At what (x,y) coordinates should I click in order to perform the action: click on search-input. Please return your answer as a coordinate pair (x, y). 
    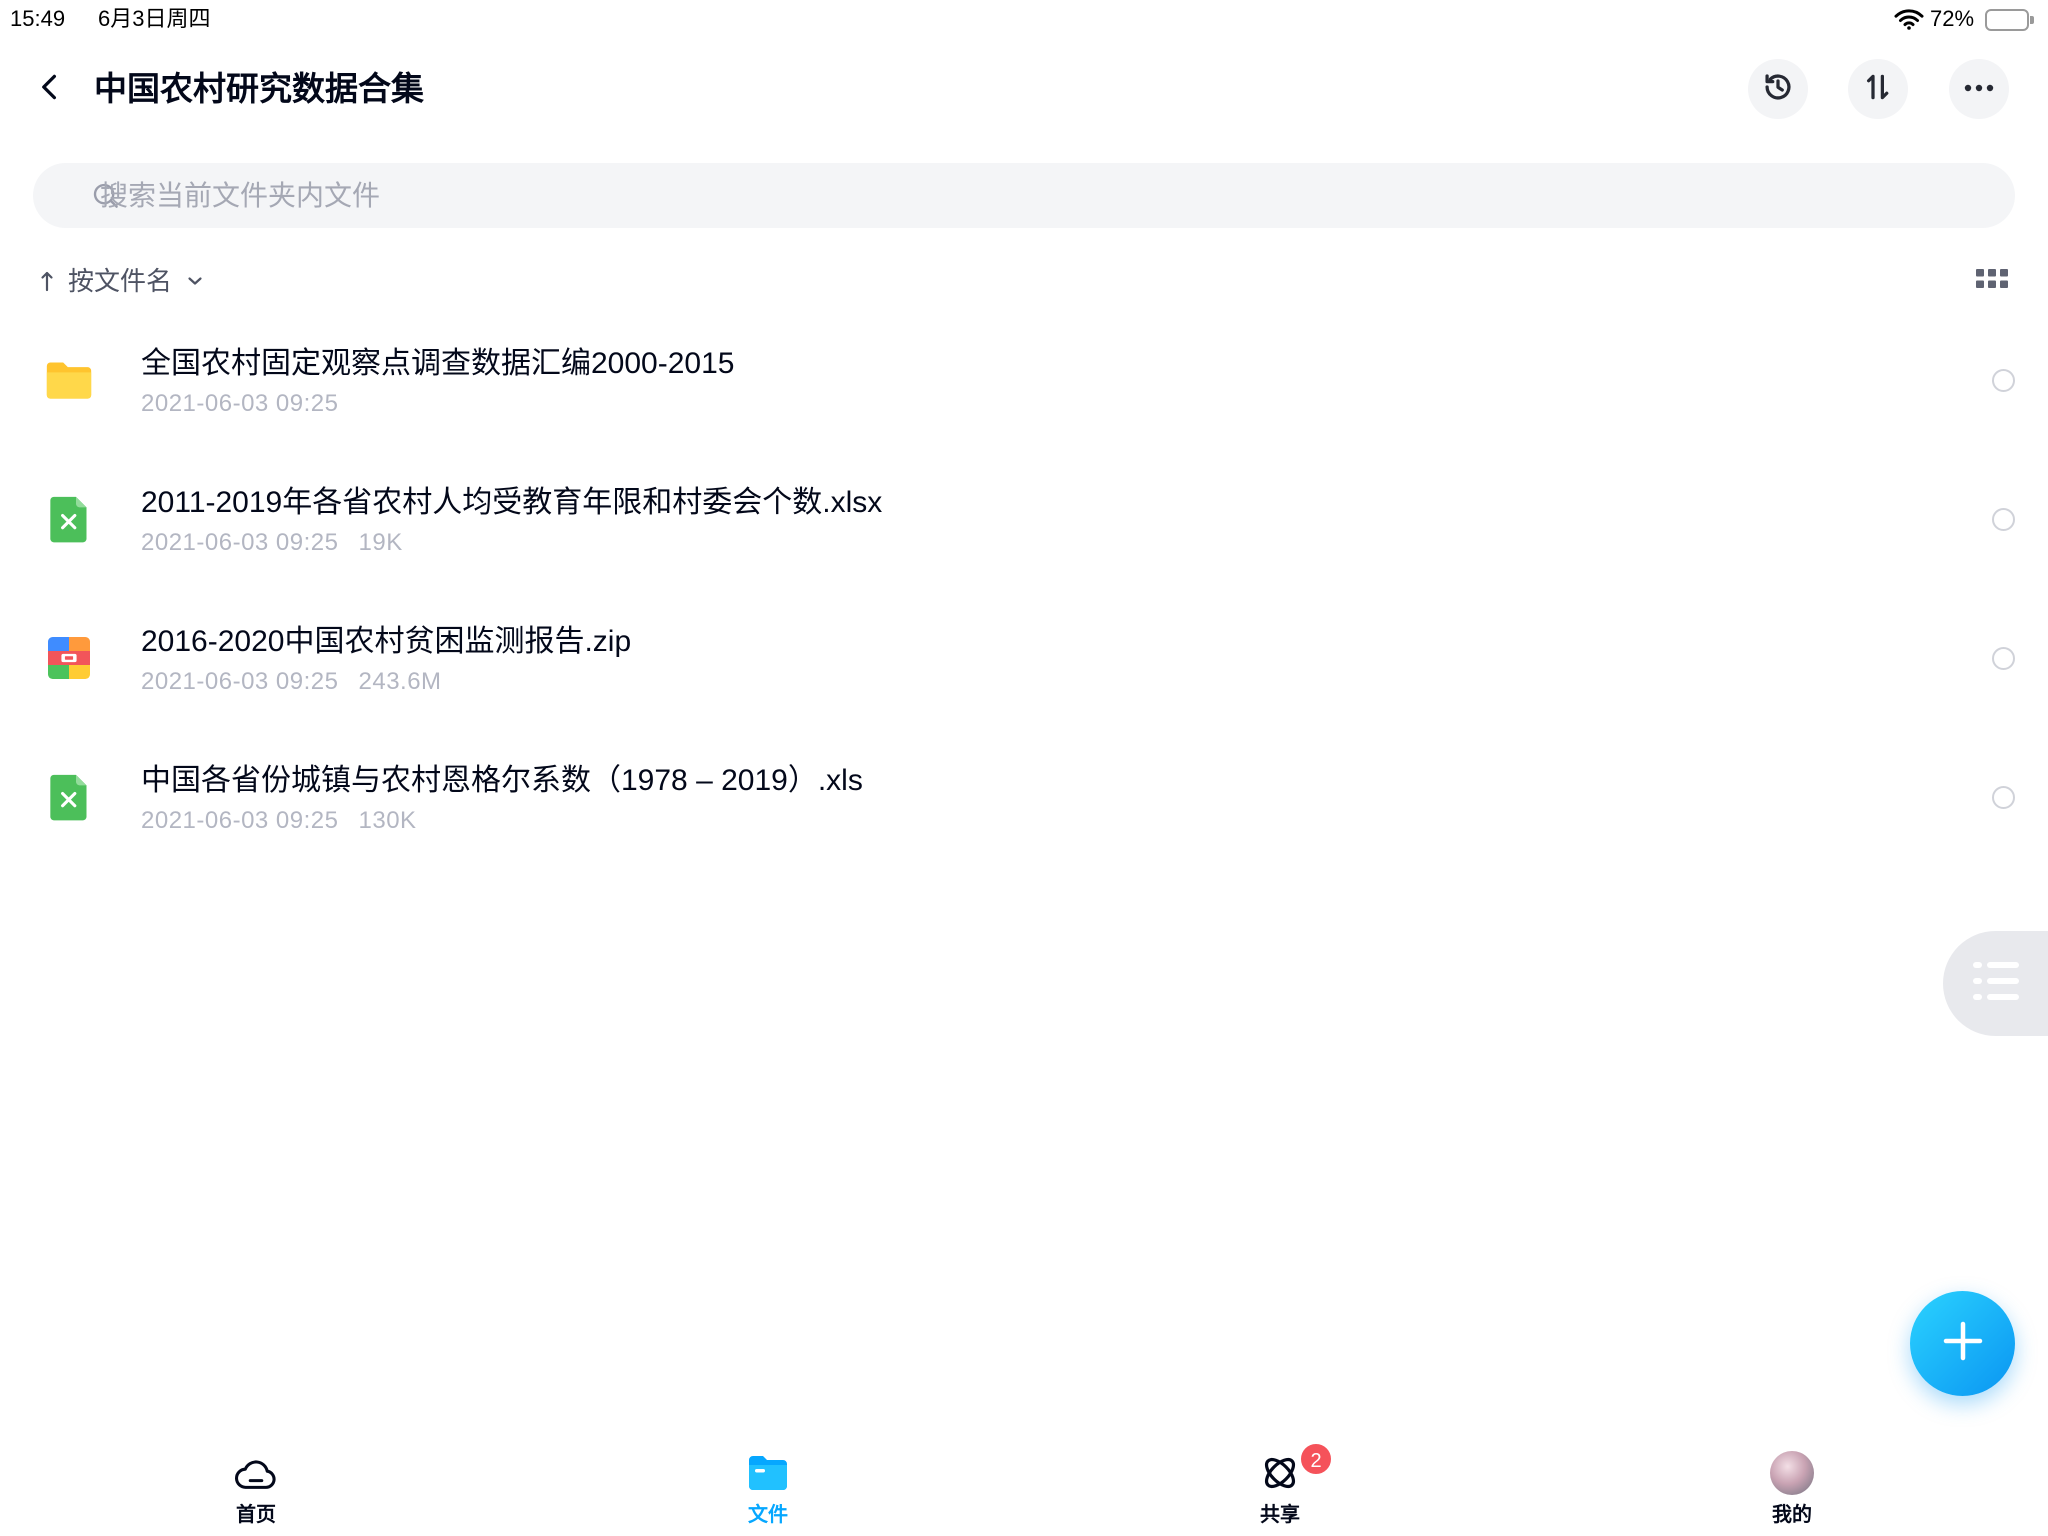
    Looking at the image, I should click on (1040, 195).